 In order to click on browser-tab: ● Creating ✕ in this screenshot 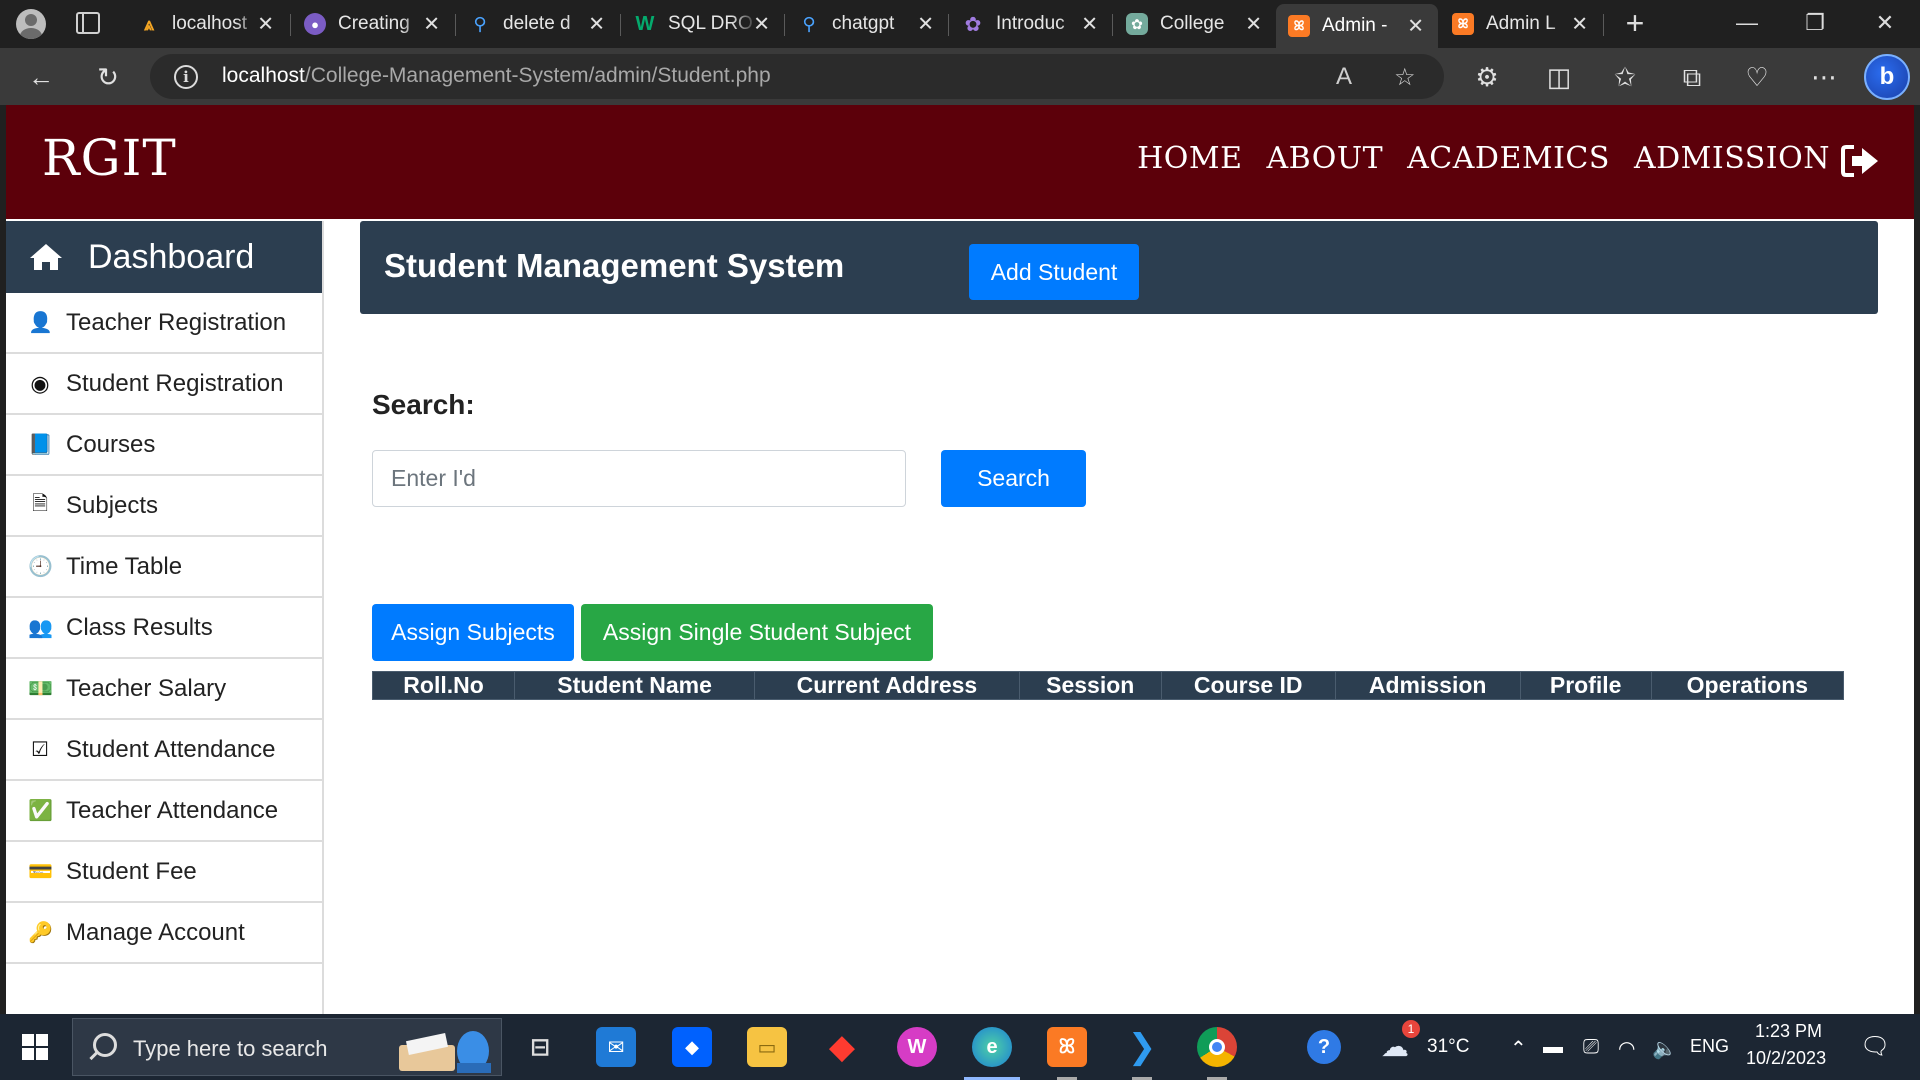, I will do `click(373, 24)`.